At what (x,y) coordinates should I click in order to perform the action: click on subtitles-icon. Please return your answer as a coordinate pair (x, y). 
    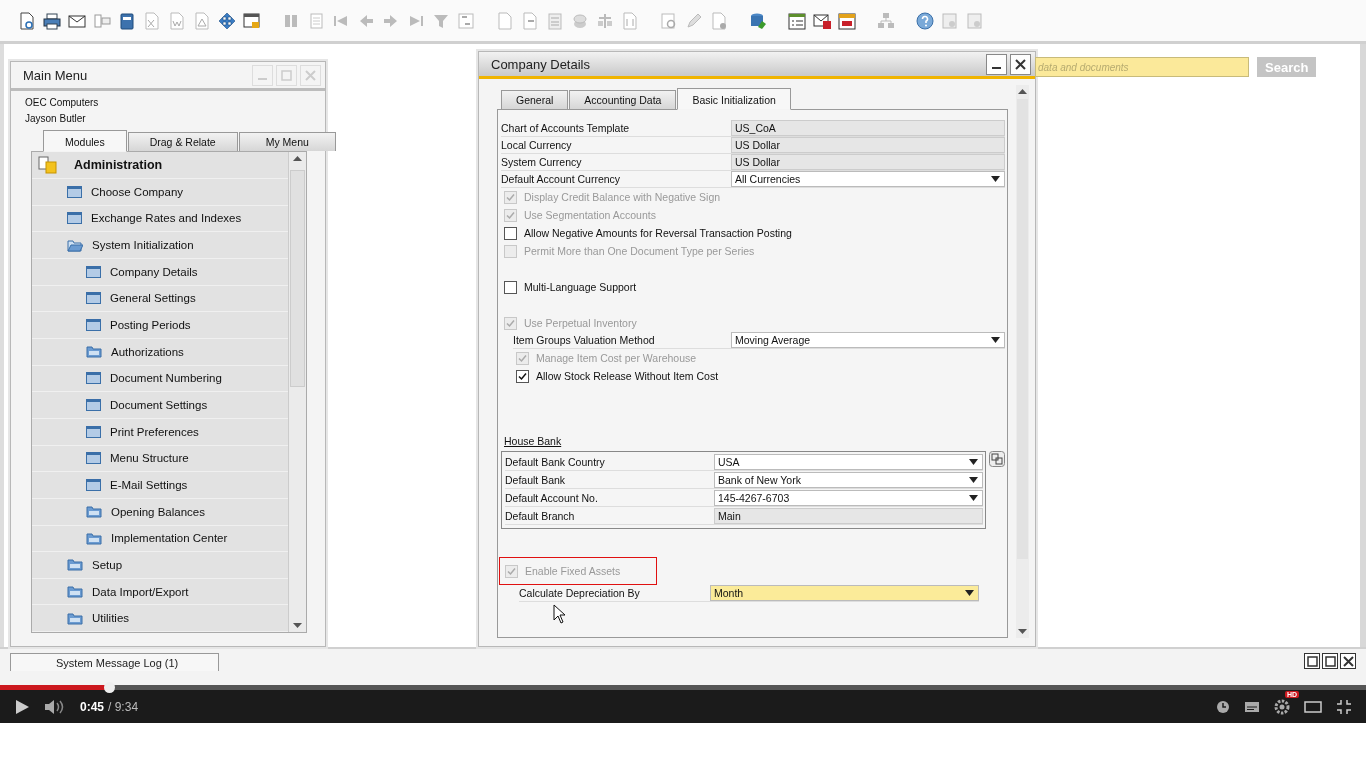
    Looking at the image, I should click on (1252, 706).